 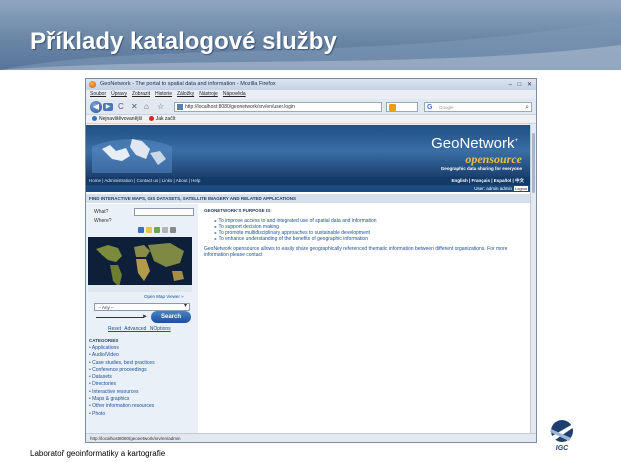 I want to click on category-item: Audio/Video, so click(x=122, y=355).